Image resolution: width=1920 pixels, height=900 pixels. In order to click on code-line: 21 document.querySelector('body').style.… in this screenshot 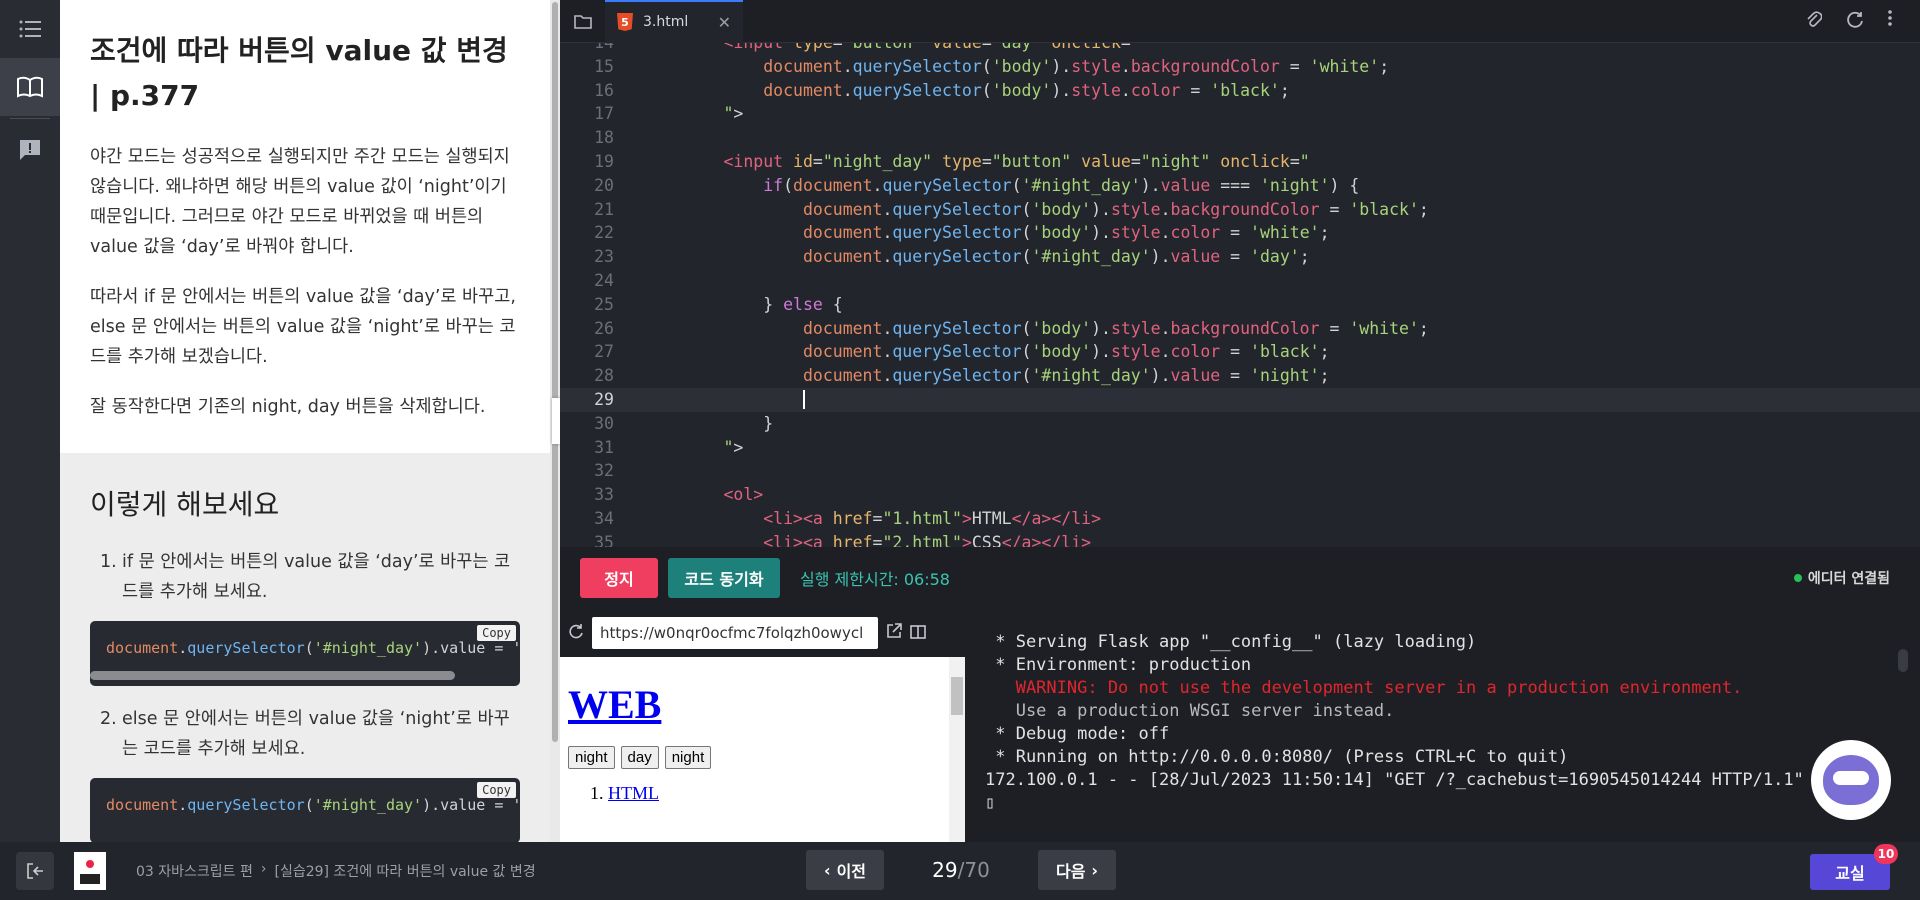, I will do `click(1011, 209)`.